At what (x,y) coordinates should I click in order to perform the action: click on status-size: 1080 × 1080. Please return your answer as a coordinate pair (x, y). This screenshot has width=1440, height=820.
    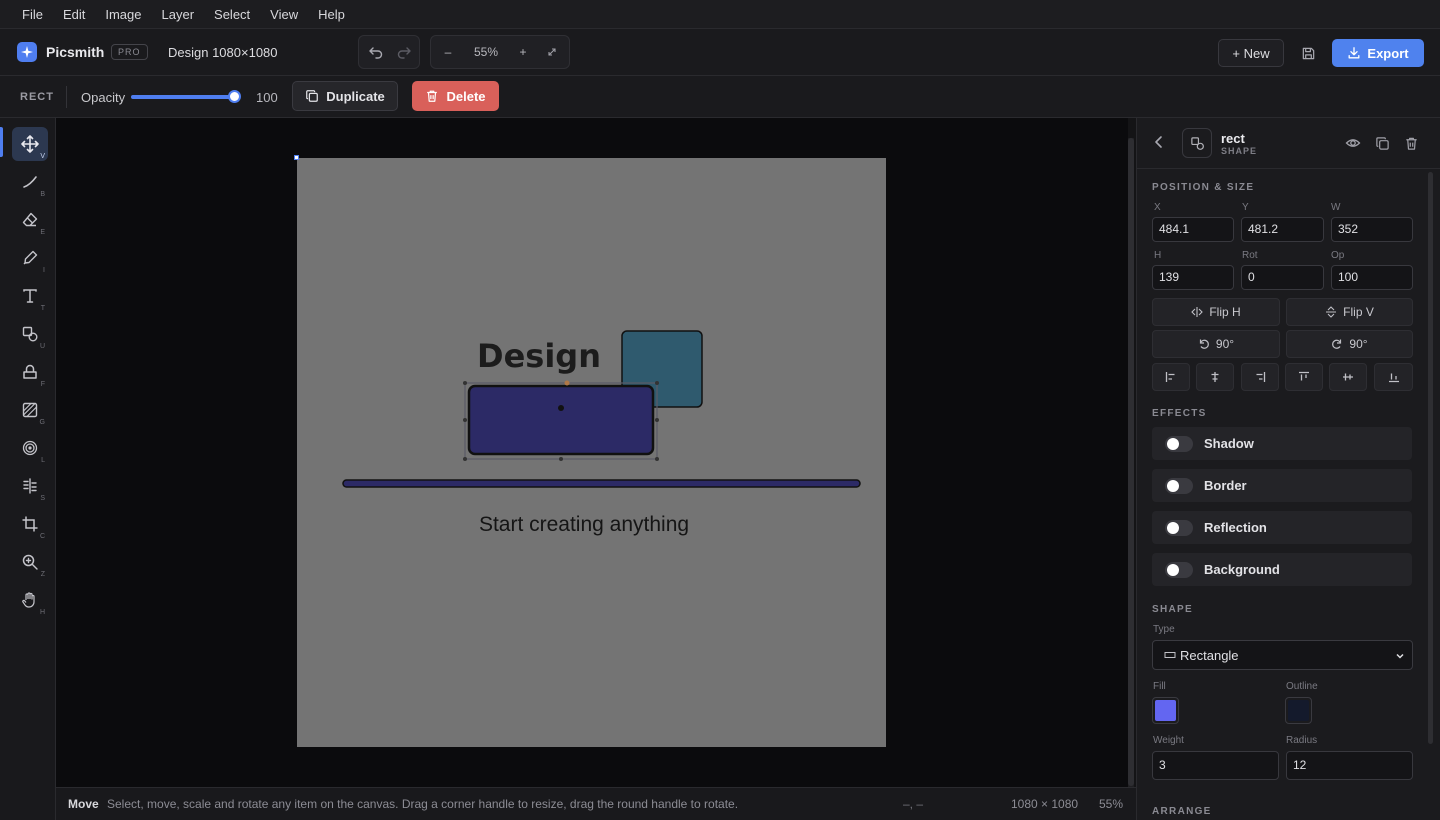
    Looking at the image, I should click on (1045, 804).